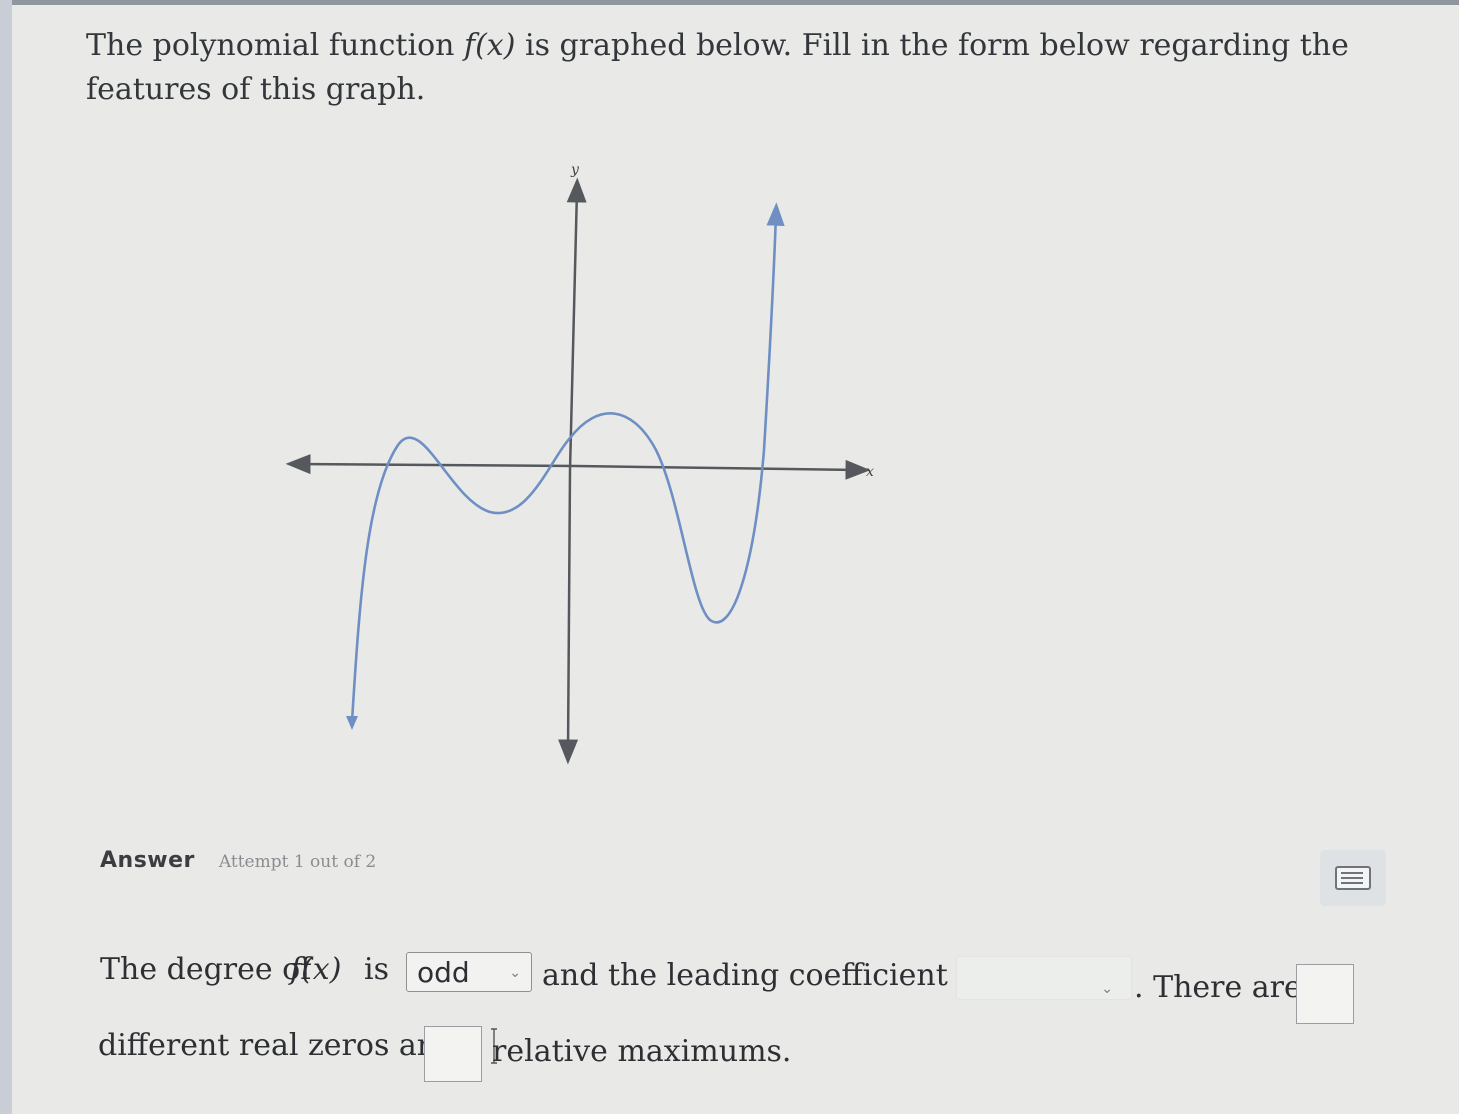 The height and width of the screenshot is (1114, 1459). What do you see at coordinates (277, 1045) in the screenshot?
I see `sentence-text-5: different real zeros and` at bounding box center [277, 1045].